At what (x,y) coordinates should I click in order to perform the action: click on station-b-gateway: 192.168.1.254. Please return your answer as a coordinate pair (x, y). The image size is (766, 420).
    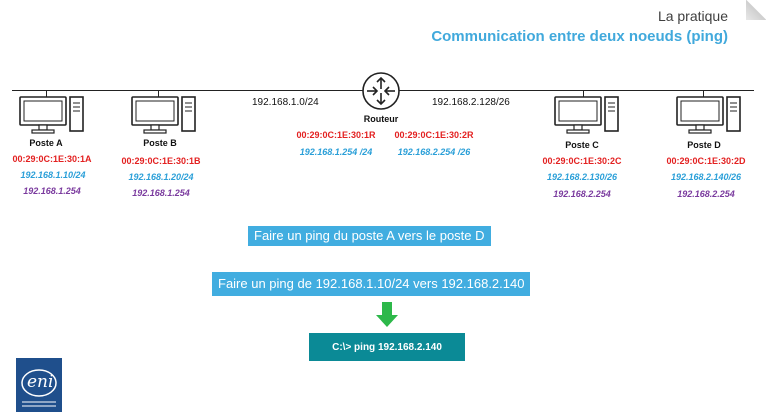
    Looking at the image, I should click on (161, 193).